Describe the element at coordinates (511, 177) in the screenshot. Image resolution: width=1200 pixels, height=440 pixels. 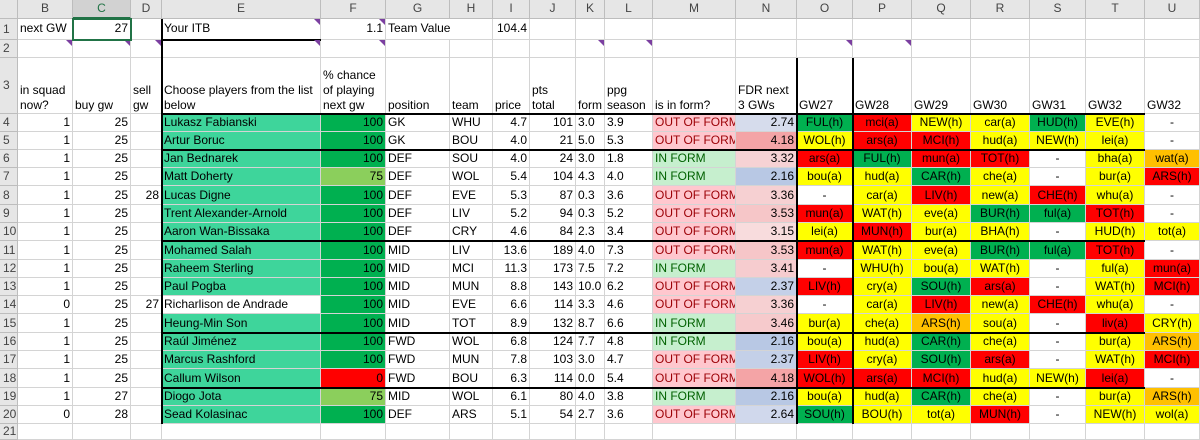
I see `price-cell: 5.4` at that location.